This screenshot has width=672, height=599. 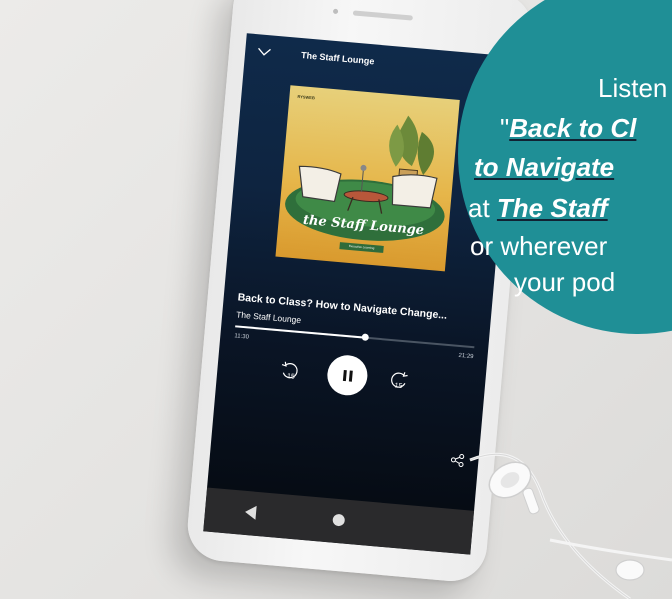 I want to click on progress-handle, so click(x=365, y=337).